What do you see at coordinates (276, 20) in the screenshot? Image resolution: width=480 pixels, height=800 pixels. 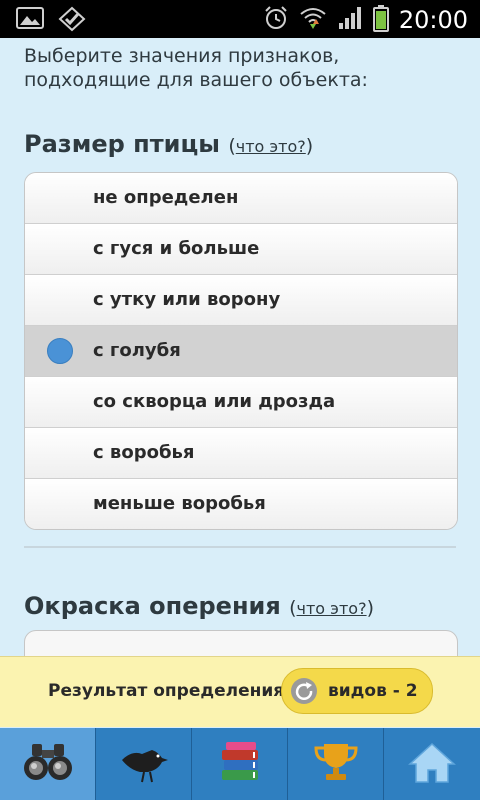 I see `alarm-icon` at bounding box center [276, 20].